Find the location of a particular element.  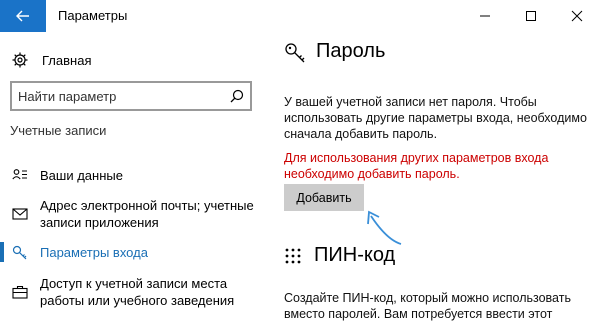

search-placeholder: Найти параметр is located at coordinates (67, 96).